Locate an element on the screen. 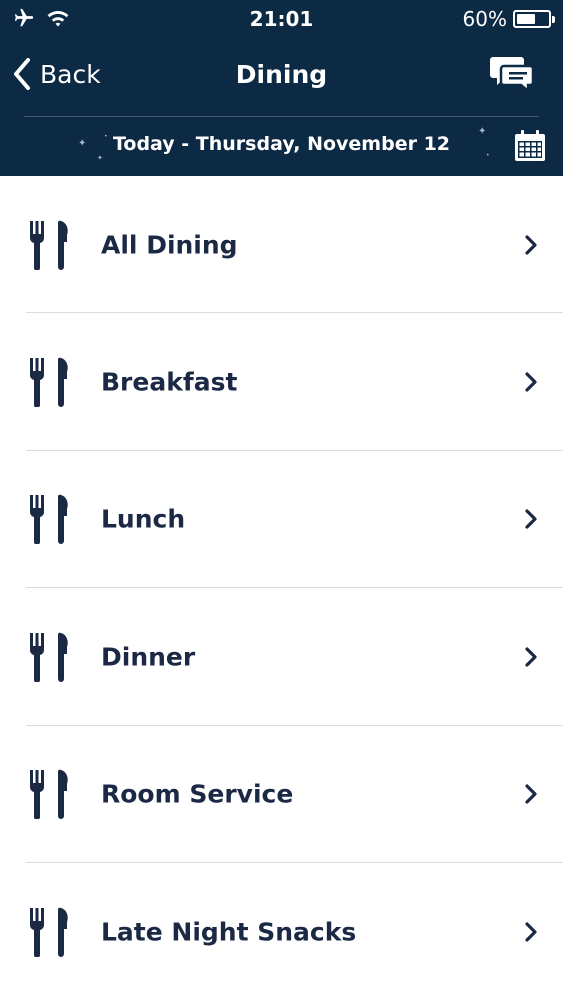 The image size is (563, 1000). list-item-room-service: Room Service is located at coordinates (281, 794).